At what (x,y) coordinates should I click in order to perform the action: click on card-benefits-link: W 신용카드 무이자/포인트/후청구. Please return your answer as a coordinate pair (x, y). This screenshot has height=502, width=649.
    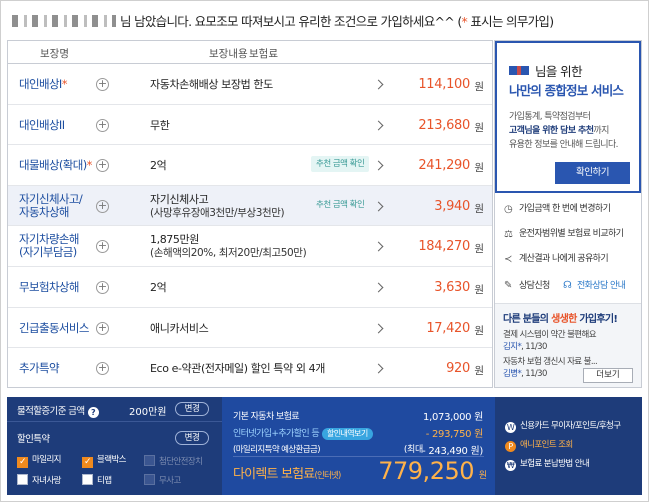
    Looking at the image, I should click on (563, 426).